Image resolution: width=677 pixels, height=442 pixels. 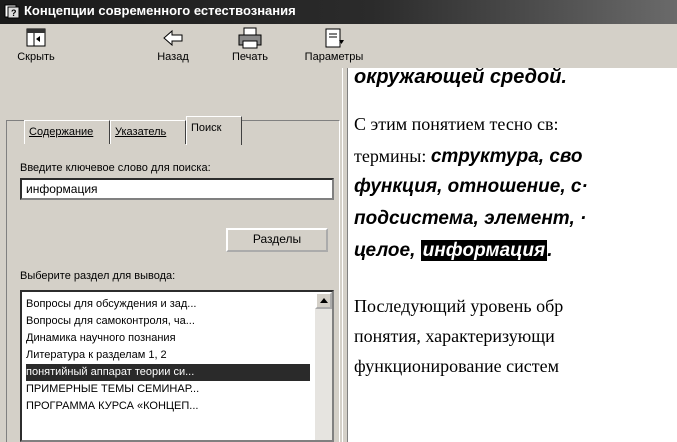 I want to click on content-line: функционирование систем, so click(x=456, y=366).